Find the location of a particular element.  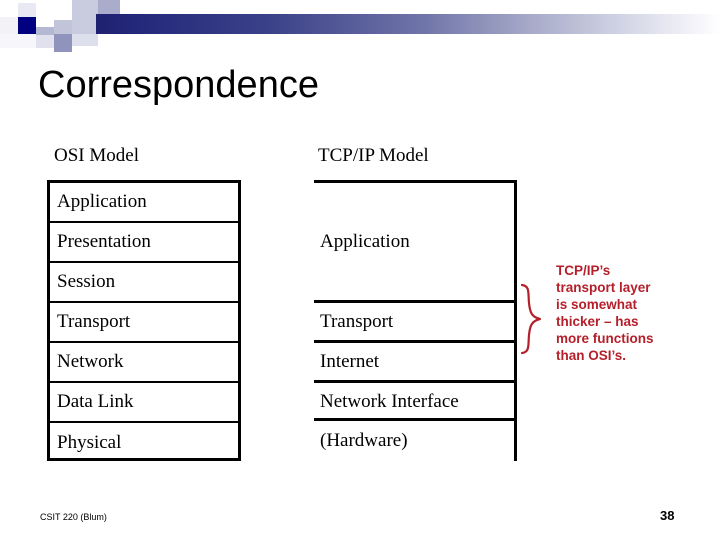

osi-layer-label: Application is located at coordinates (102, 201).